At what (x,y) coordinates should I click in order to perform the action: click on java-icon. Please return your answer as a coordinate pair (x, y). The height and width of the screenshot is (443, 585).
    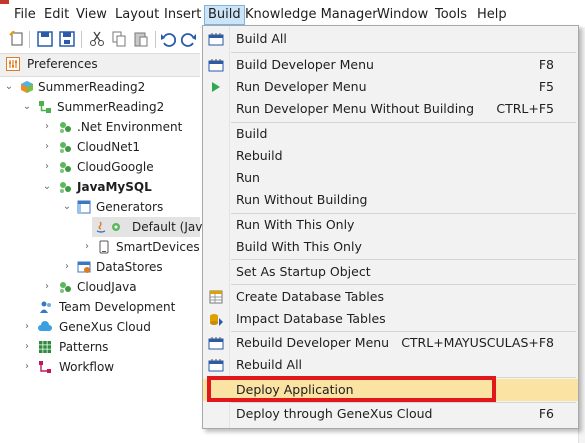
    Looking at the image, I should click on (101, 227).